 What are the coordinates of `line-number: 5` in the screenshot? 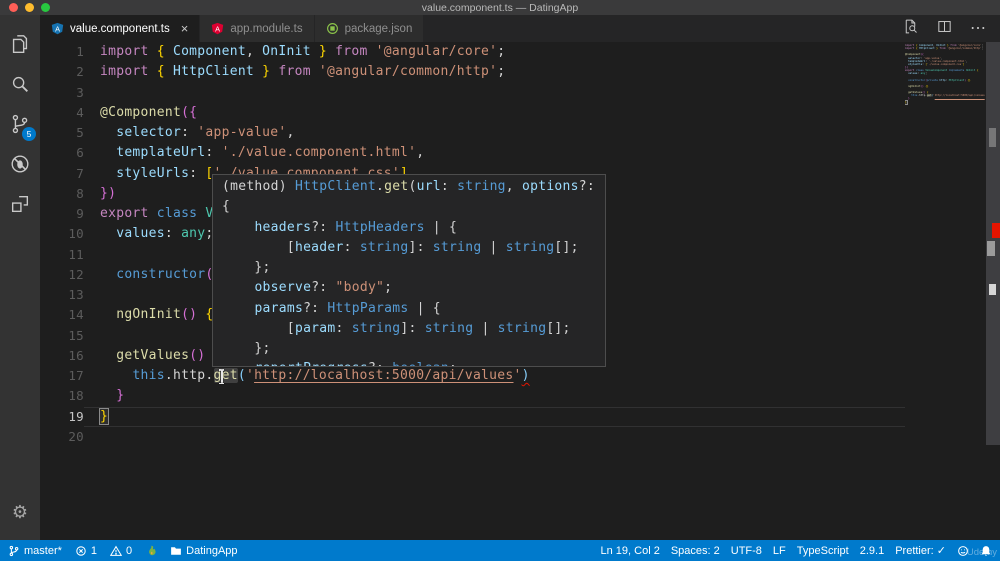 It's located at (80, 132).